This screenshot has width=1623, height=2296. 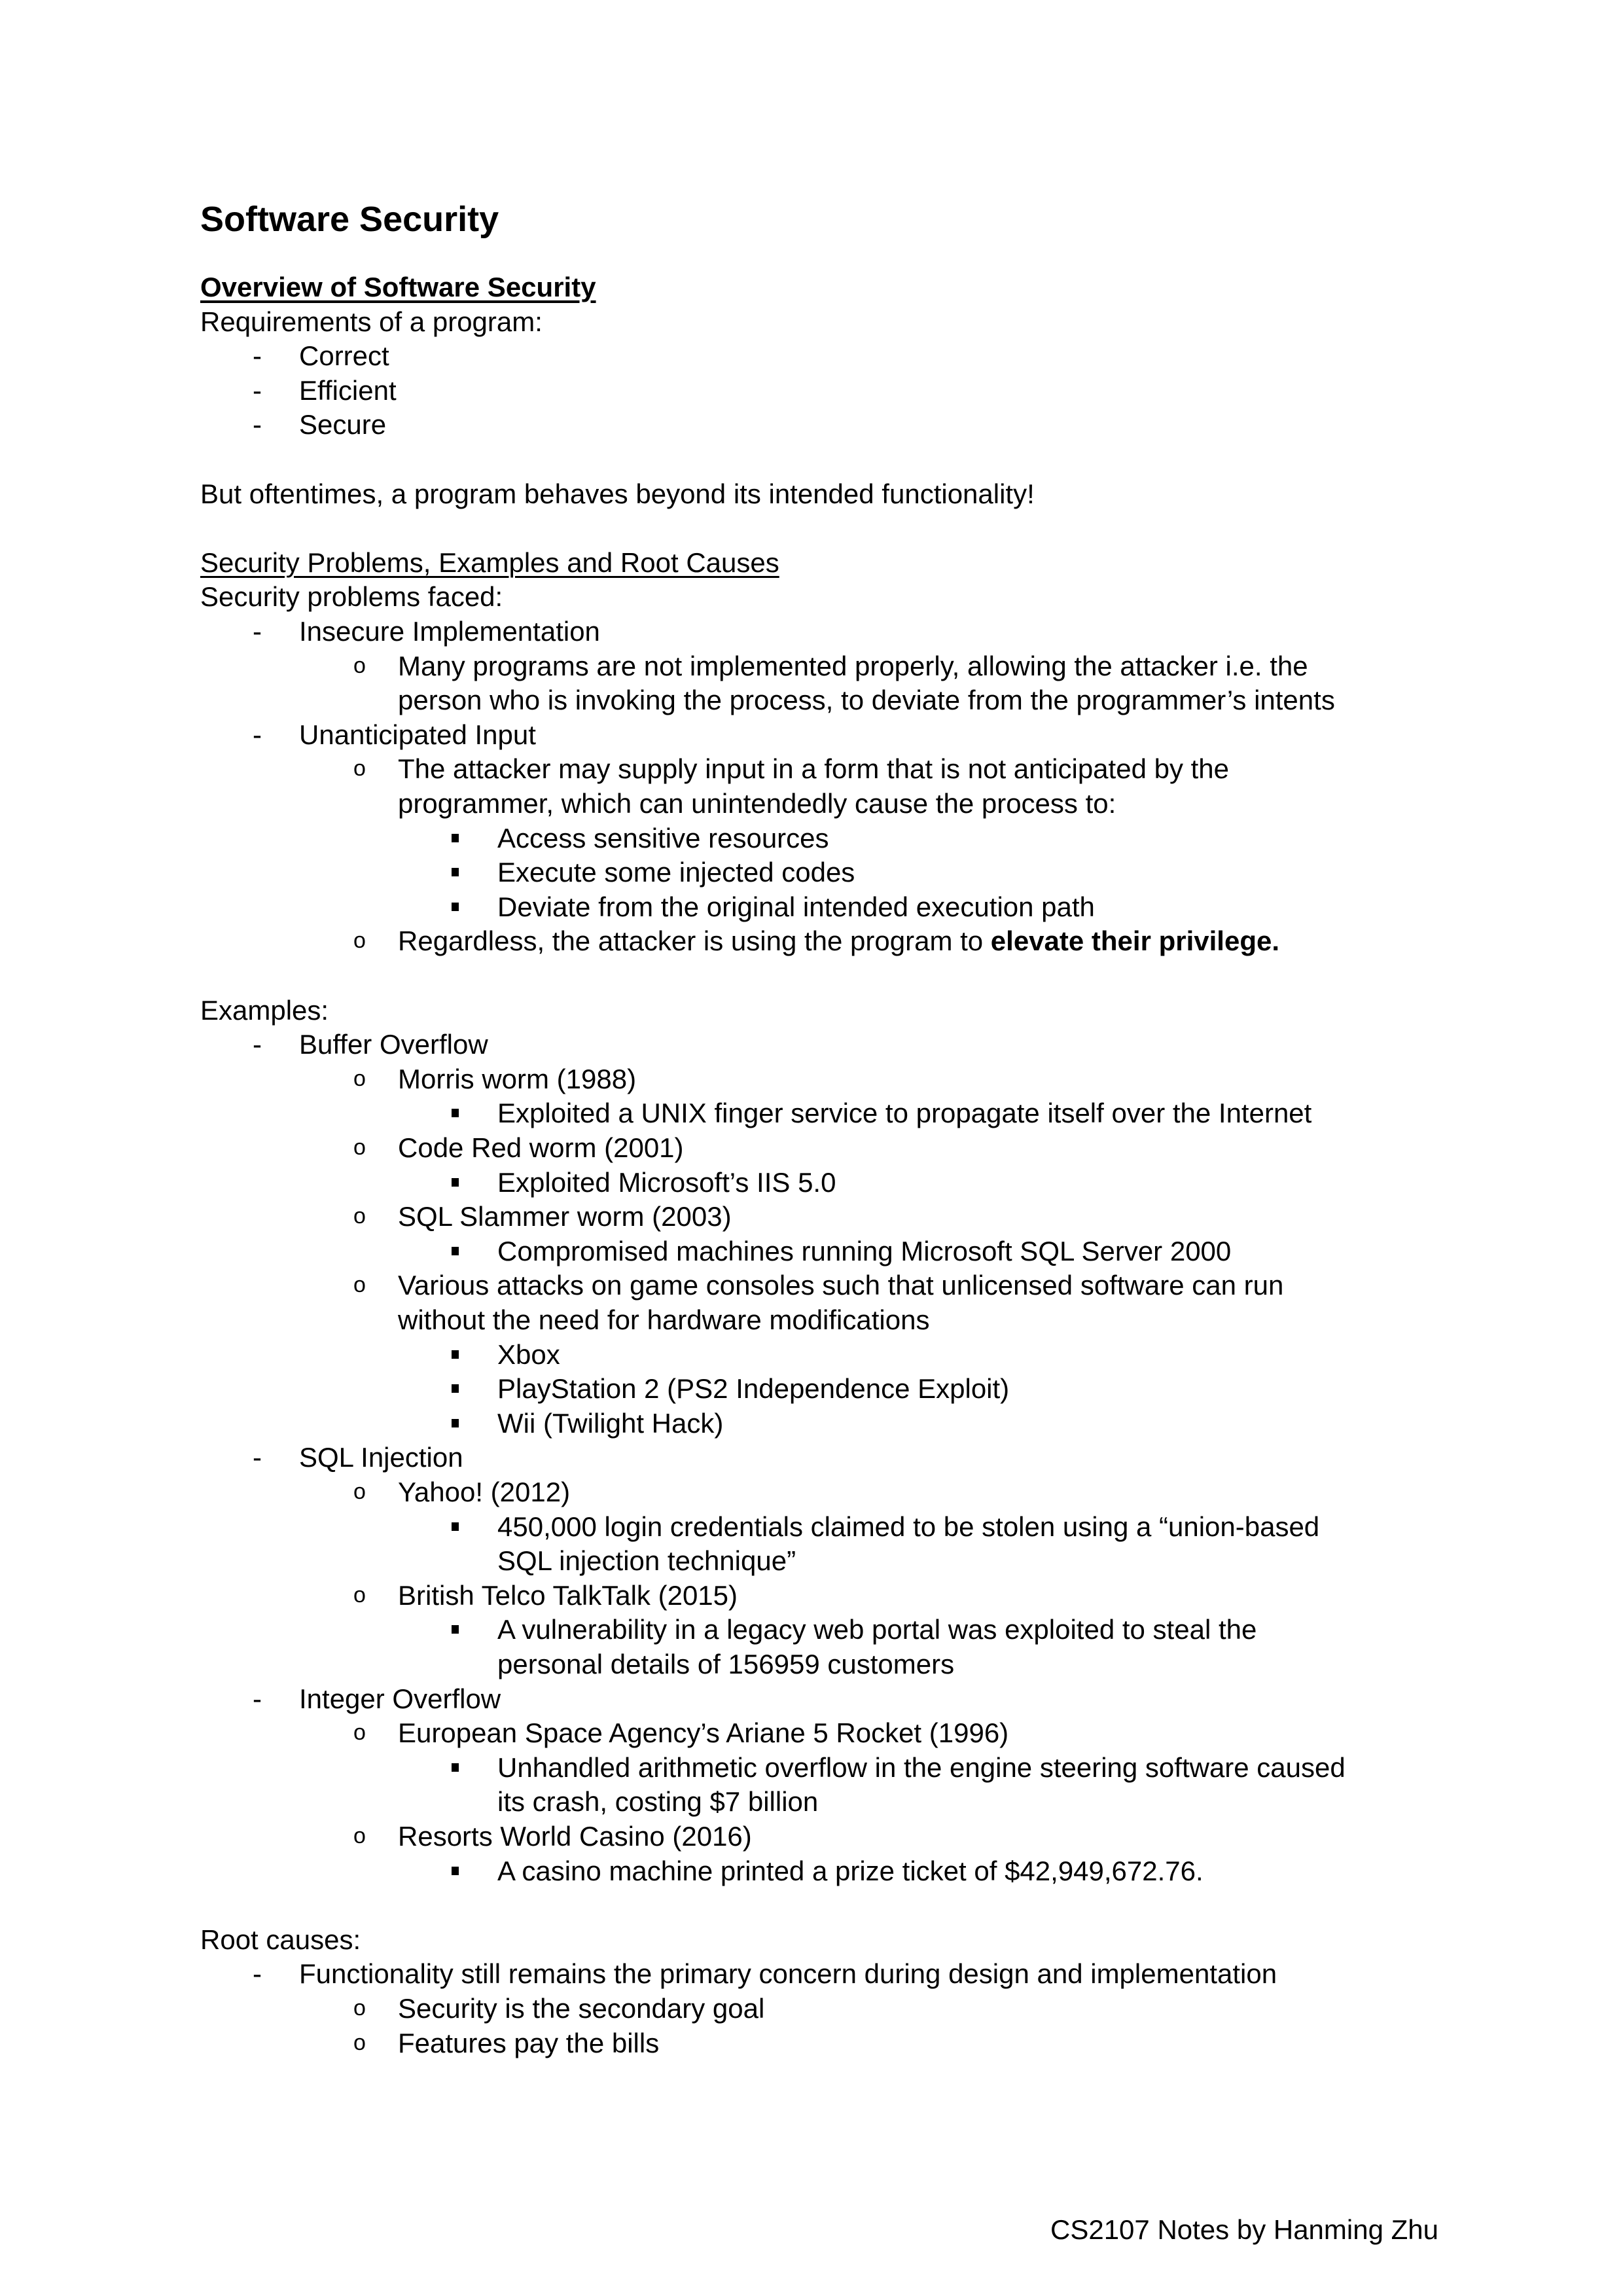 What do you see at coordinates (344, 356) in the screenshot?
I see `line-text: Correct` at bounding box center [344, 356].